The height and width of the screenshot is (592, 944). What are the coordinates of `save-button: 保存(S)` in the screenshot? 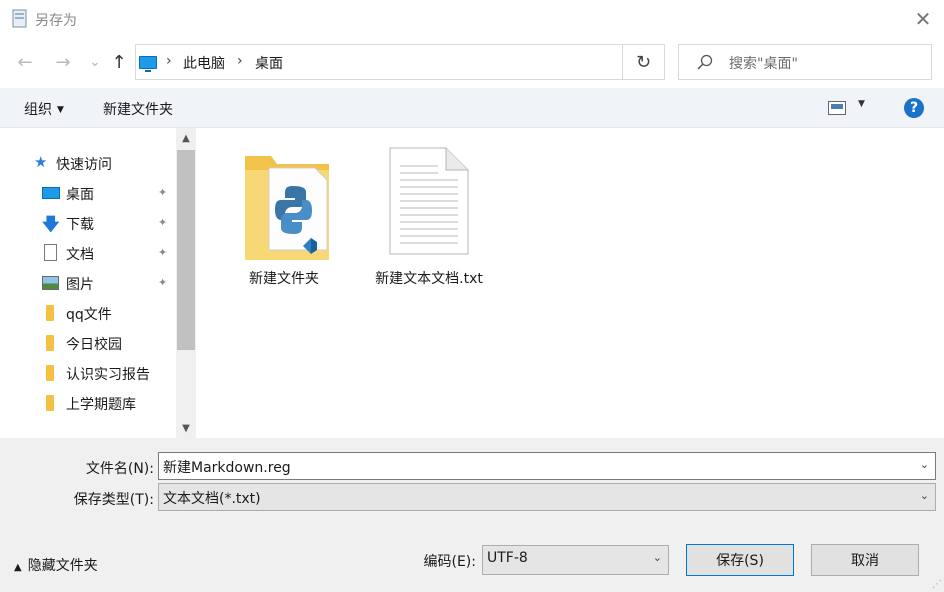 It's located at (740, 560).